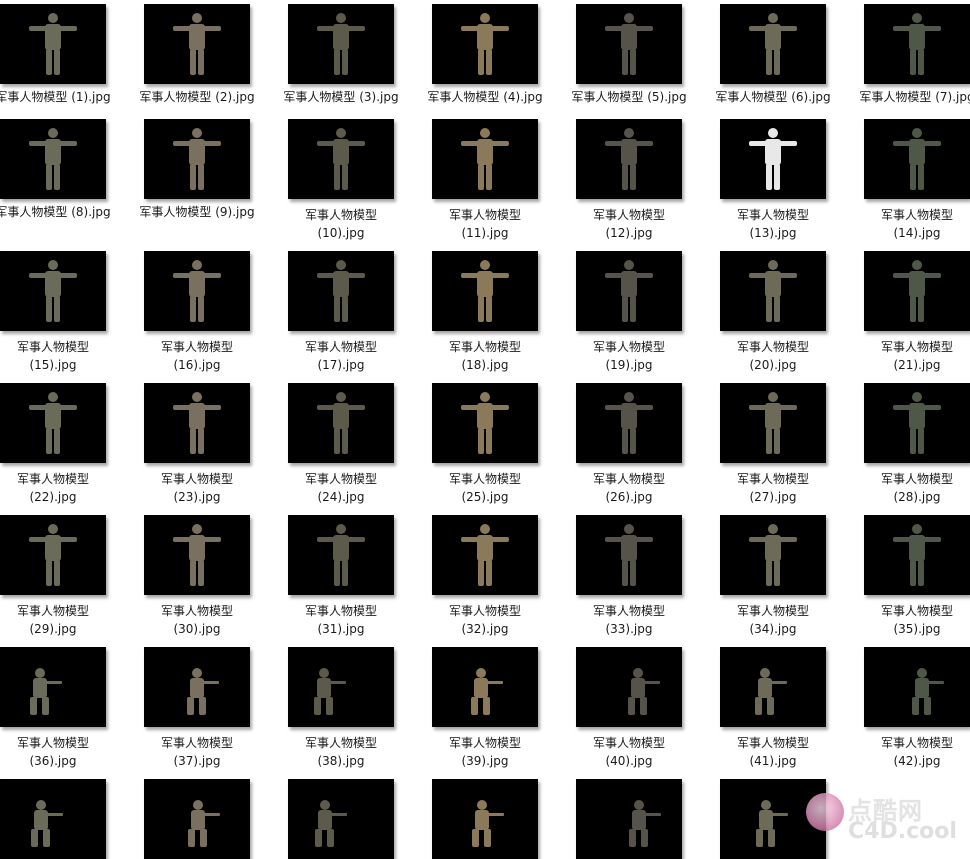 This screenshot has width=970, height=859. What do you see at coordinates (197, 212) in the screenshot?
I see `file-name-label: 军事人物模型 (9).jpg` at bounding box center [197, 212].